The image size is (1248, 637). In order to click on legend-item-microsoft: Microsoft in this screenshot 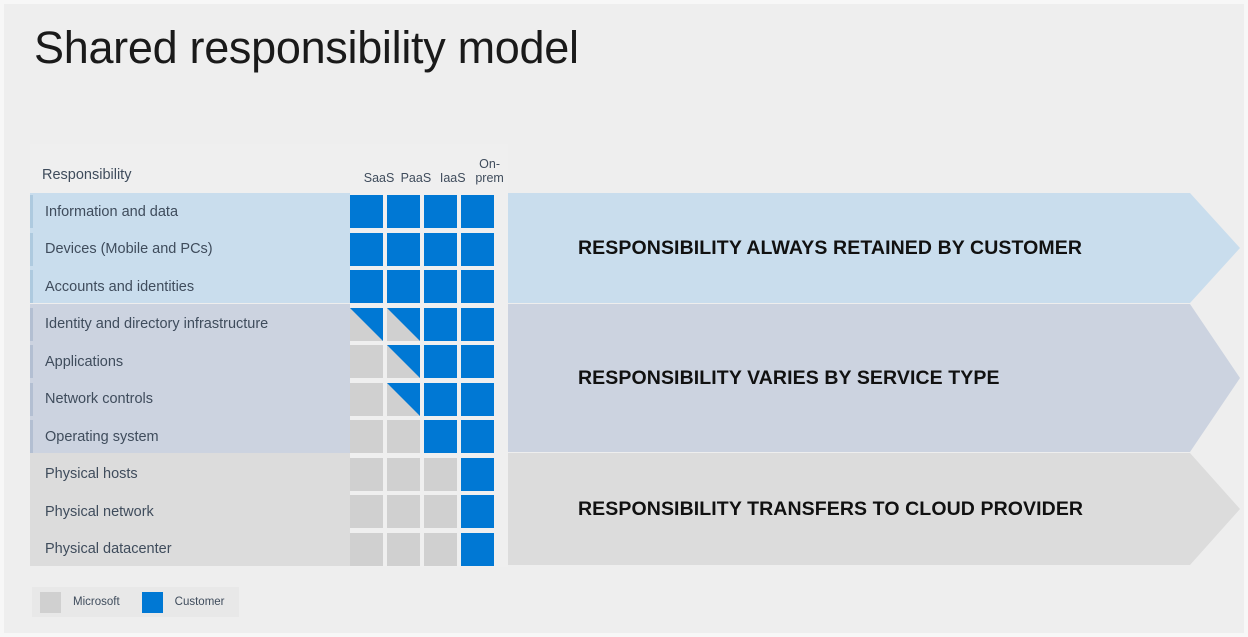, I will do `click(80, 602)`.